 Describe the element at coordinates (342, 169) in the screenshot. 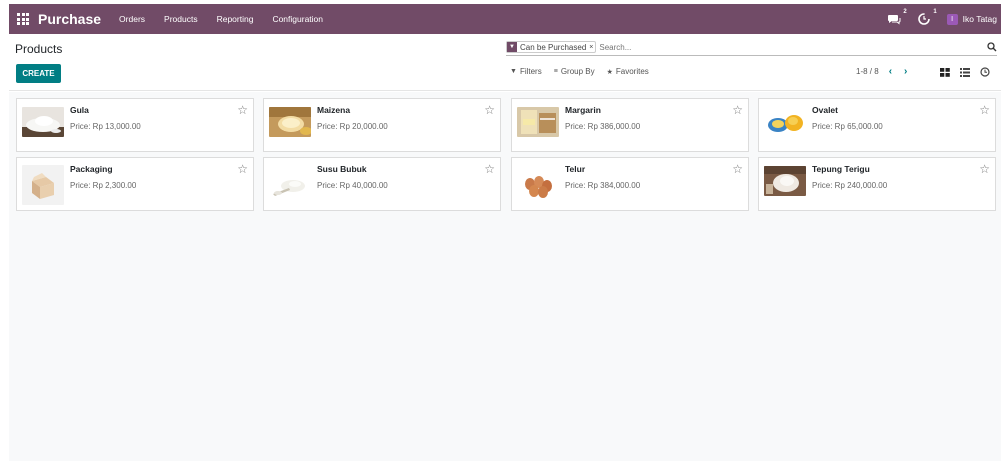

I see `product-name: Susu Bubuk` at that location.